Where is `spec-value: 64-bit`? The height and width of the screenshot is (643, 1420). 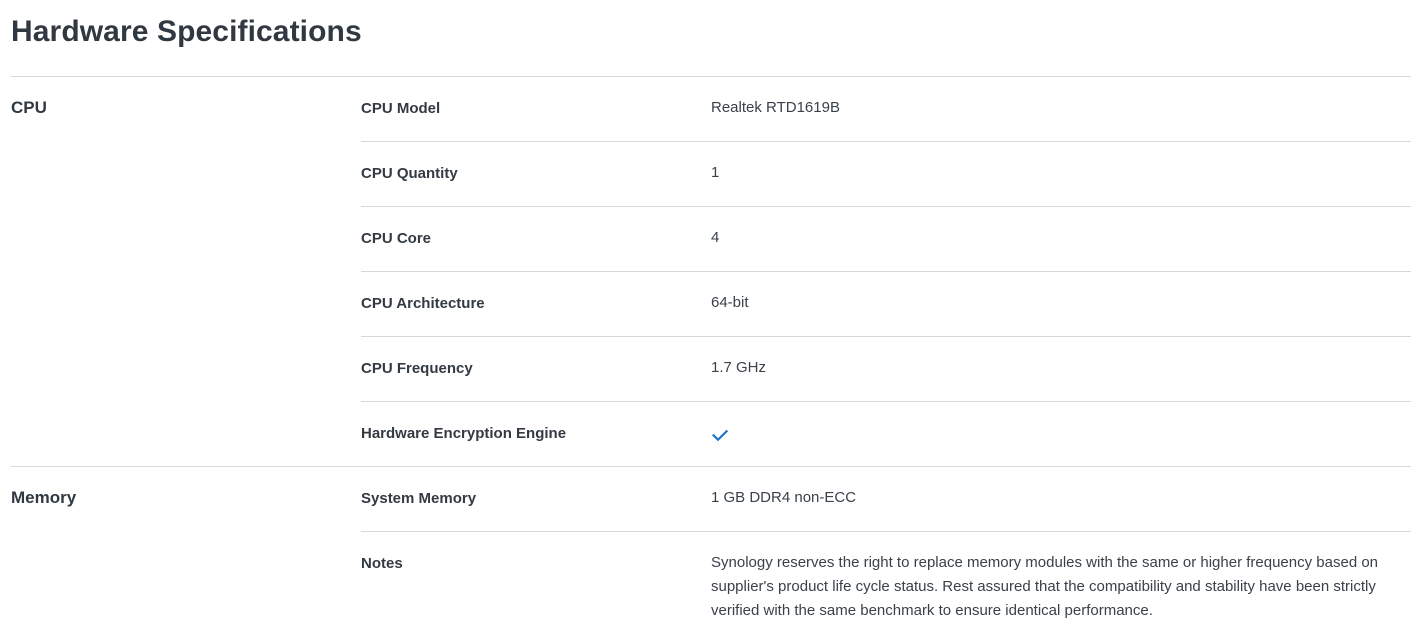 spec-value: 64-bit is located at coordinates (730, 302).